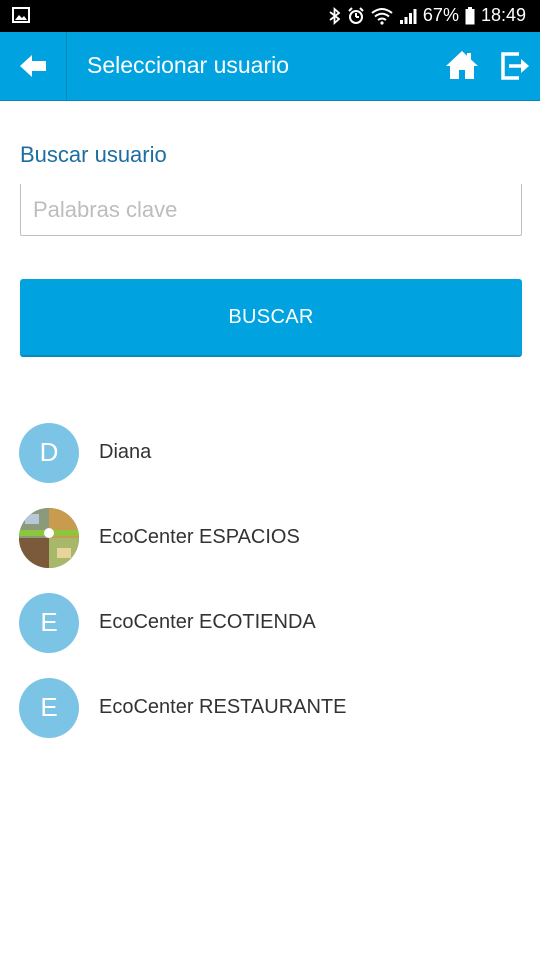 This screenshot has width=540, height=960. What do you see at coordinates (382, 16) in the screenshot?
I see `wifi-icon` at bounding box center [382, 16].